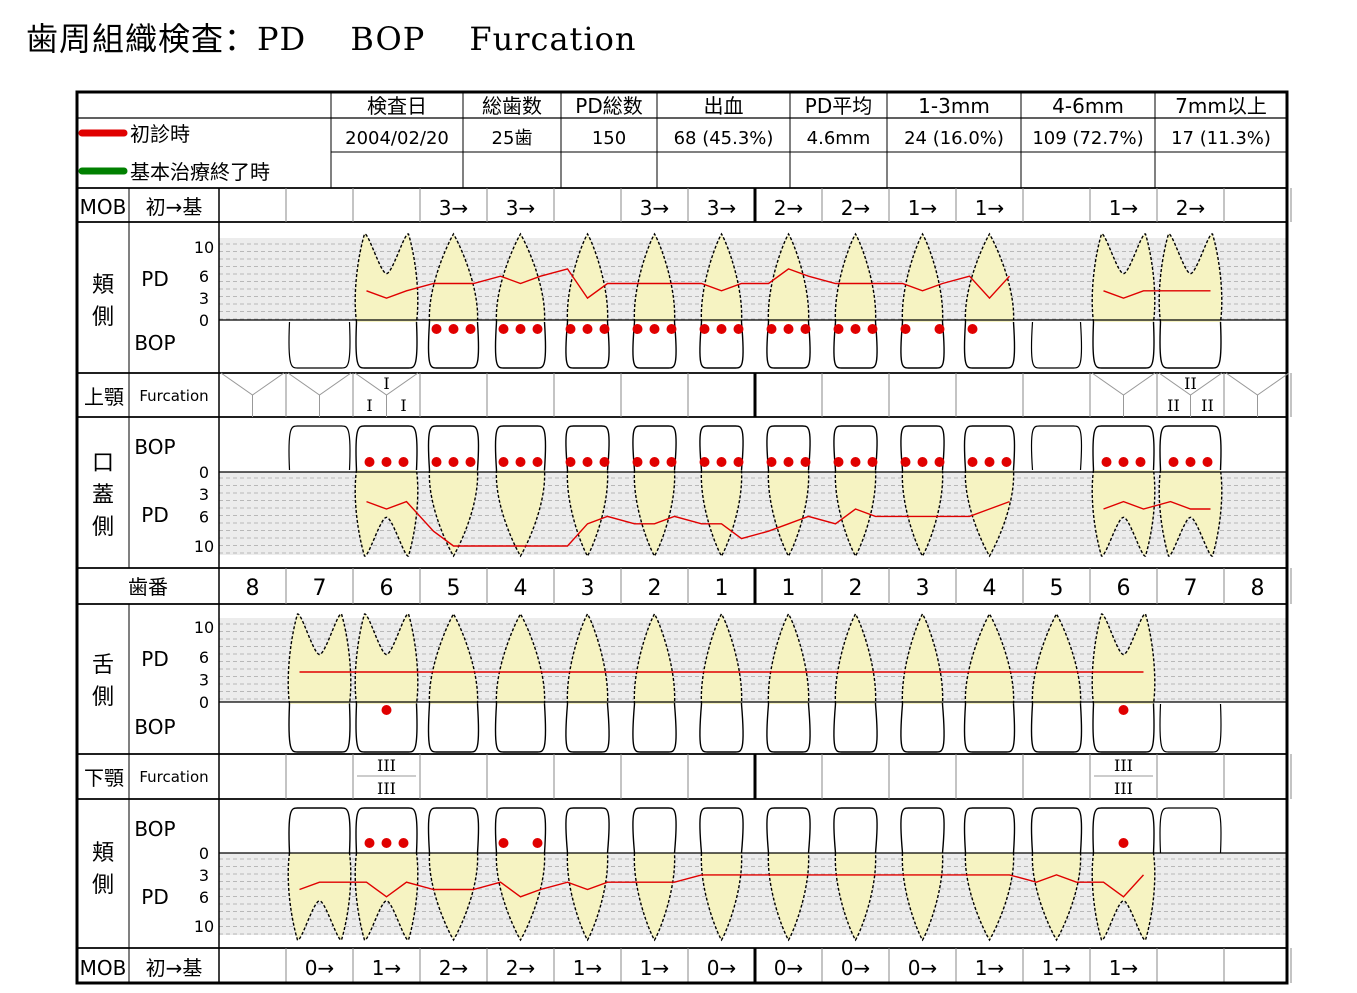 This screenshot has height=993, width=1357. What do you see at coordinates (839, 138) in the screenshot?
I see `summary-value: 4.6mm` at bounding box center [839, 138].